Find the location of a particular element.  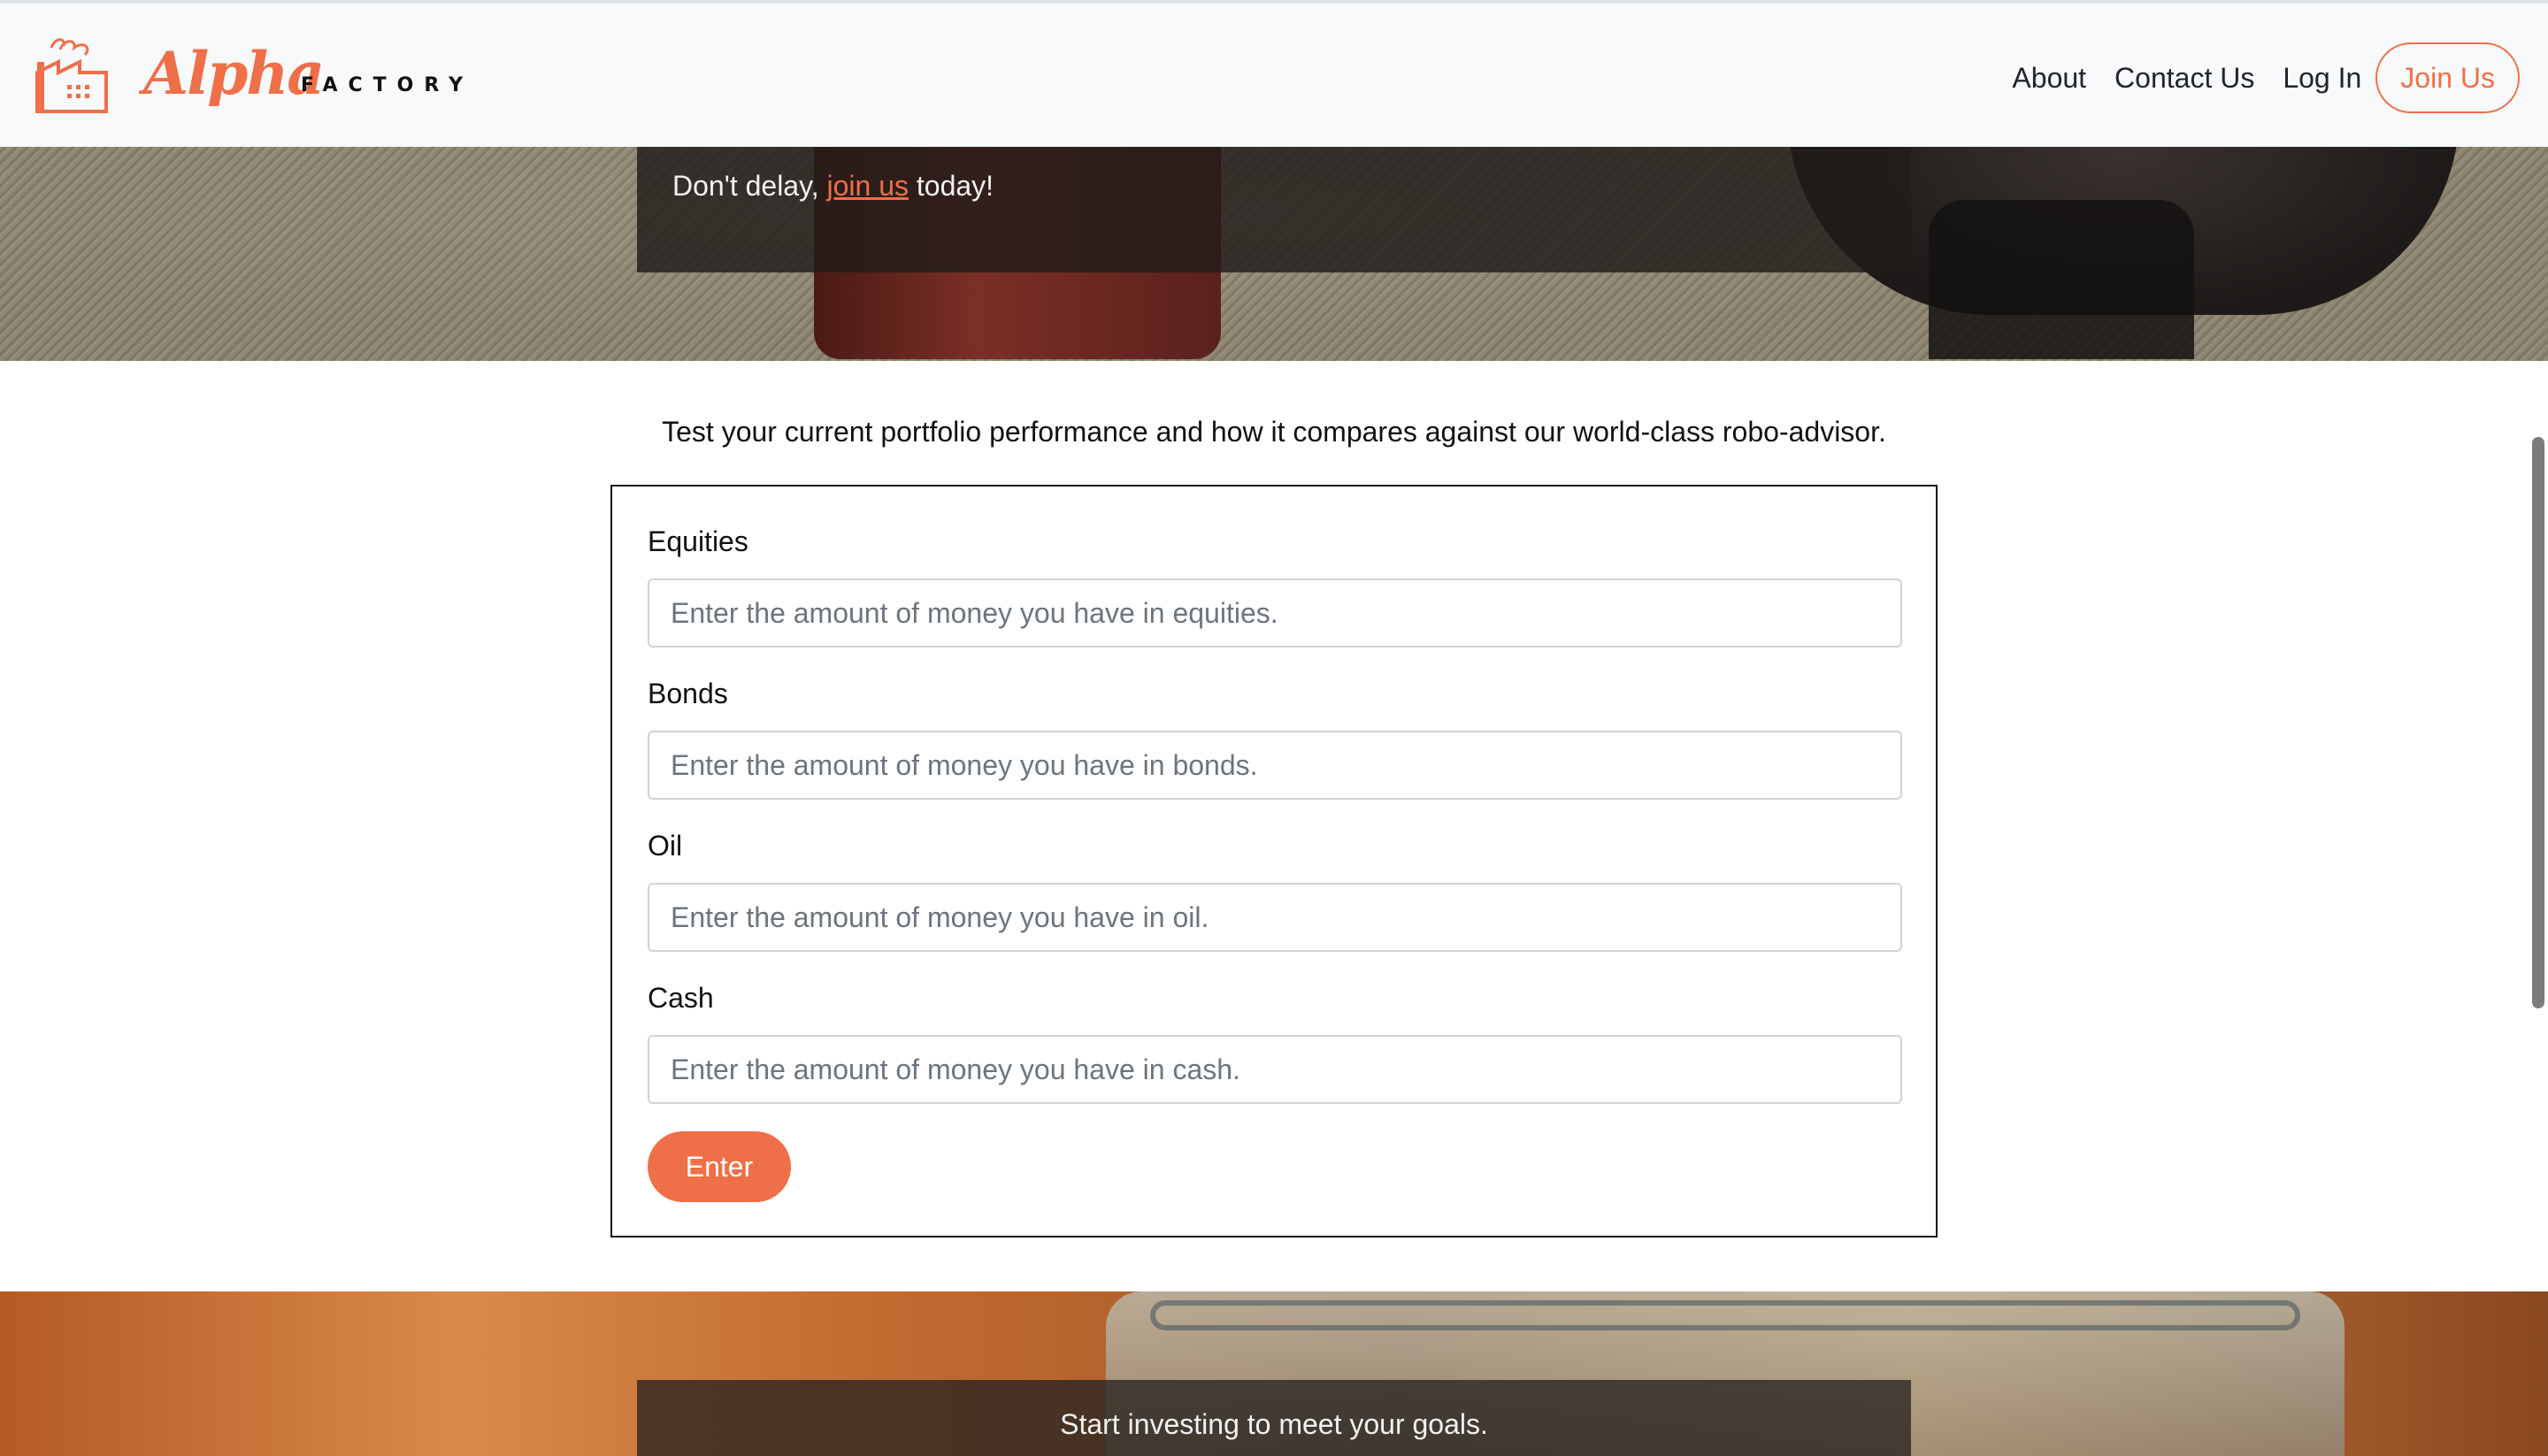

nav-about-link: About is located at coordinates (2049, 78).